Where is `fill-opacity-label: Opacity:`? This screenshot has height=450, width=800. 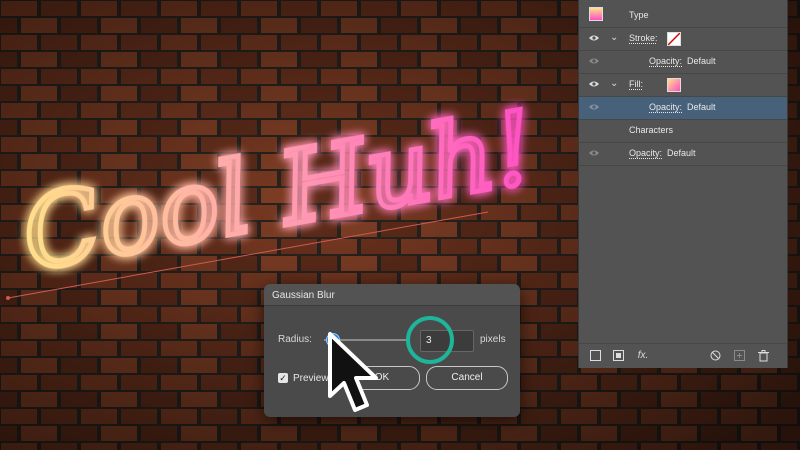
fill-opacity-label: Opacity: is located at coordinates (665, 107).